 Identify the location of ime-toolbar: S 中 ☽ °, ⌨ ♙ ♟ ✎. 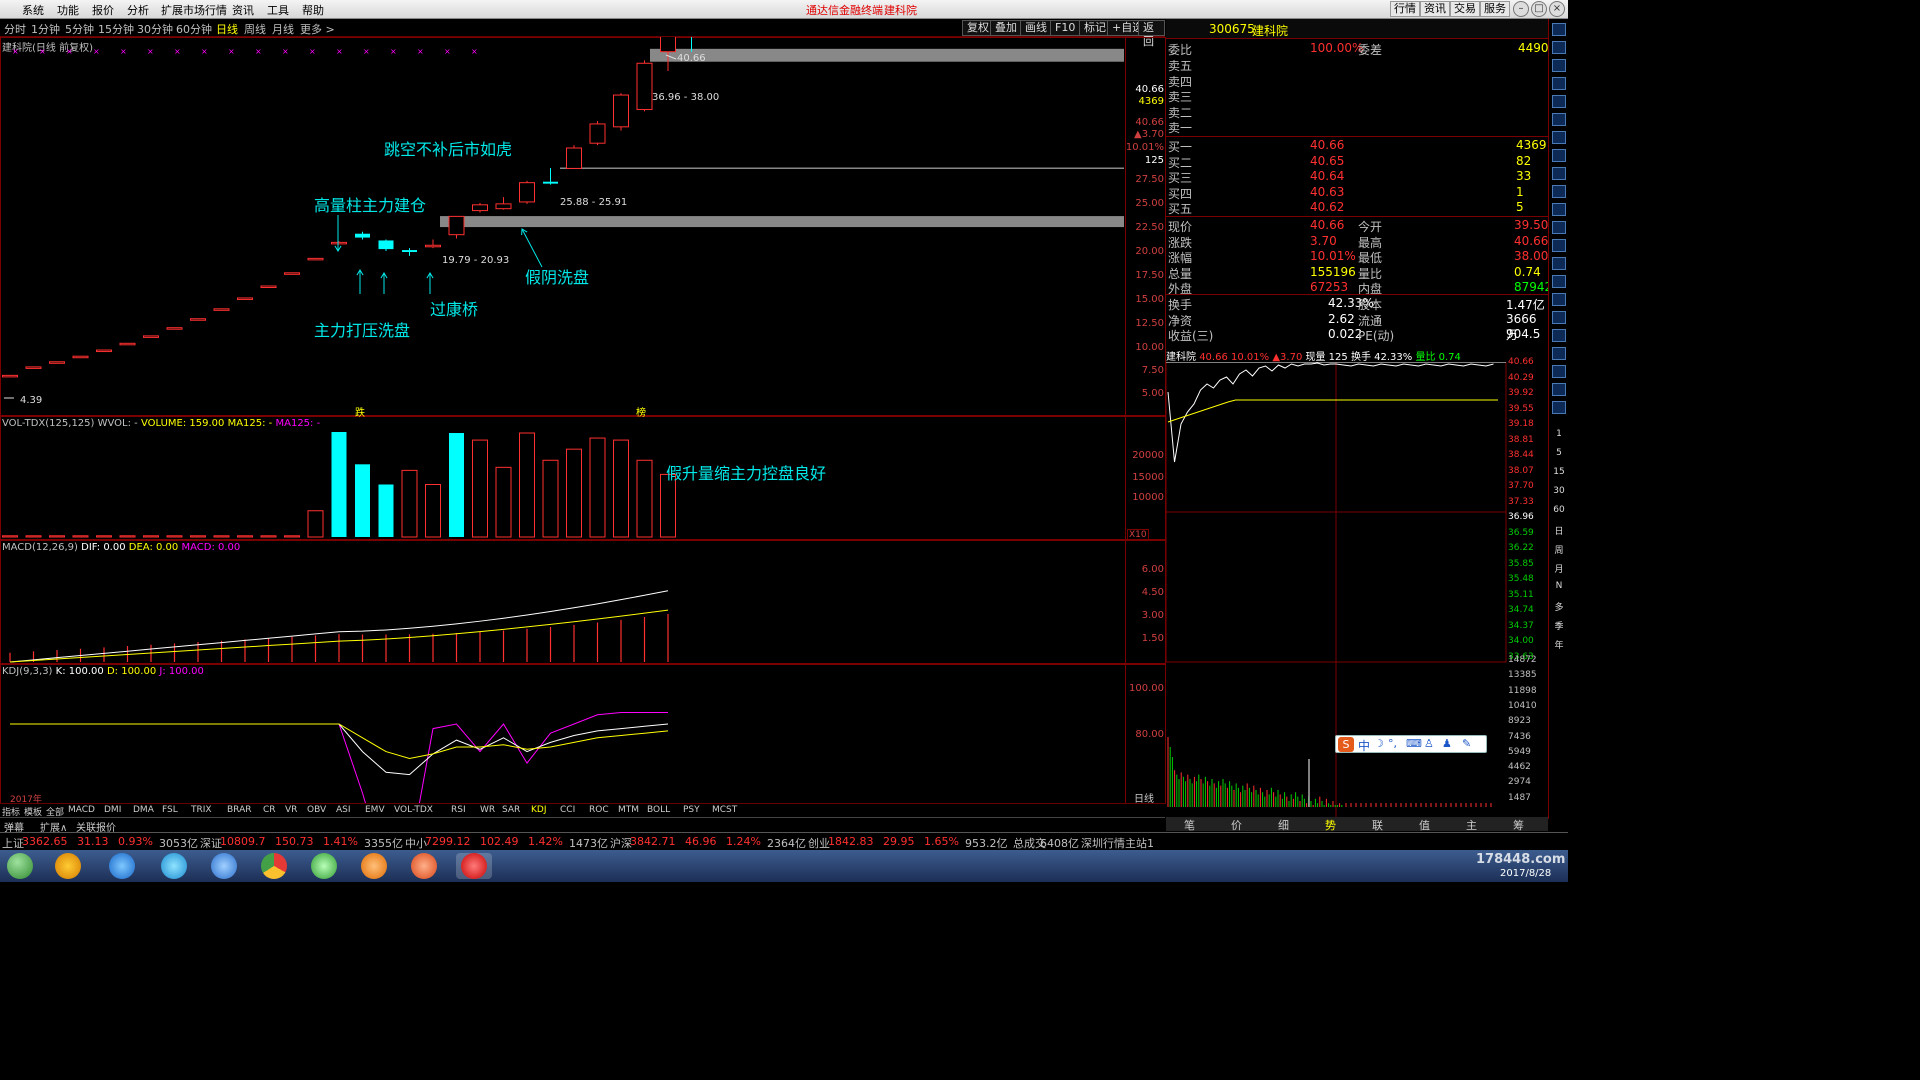
(1411, 744).